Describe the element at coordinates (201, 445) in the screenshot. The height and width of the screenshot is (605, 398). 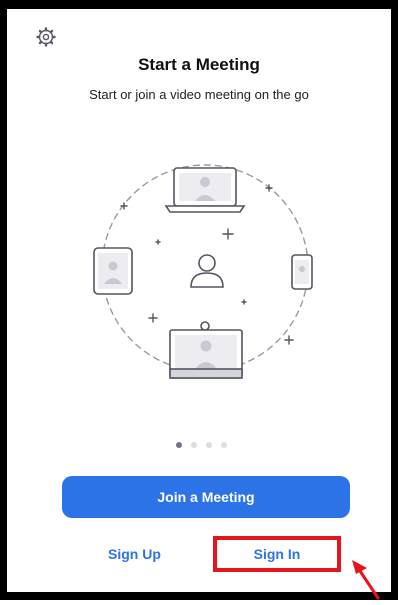
I see `carousel-dots` at that location.